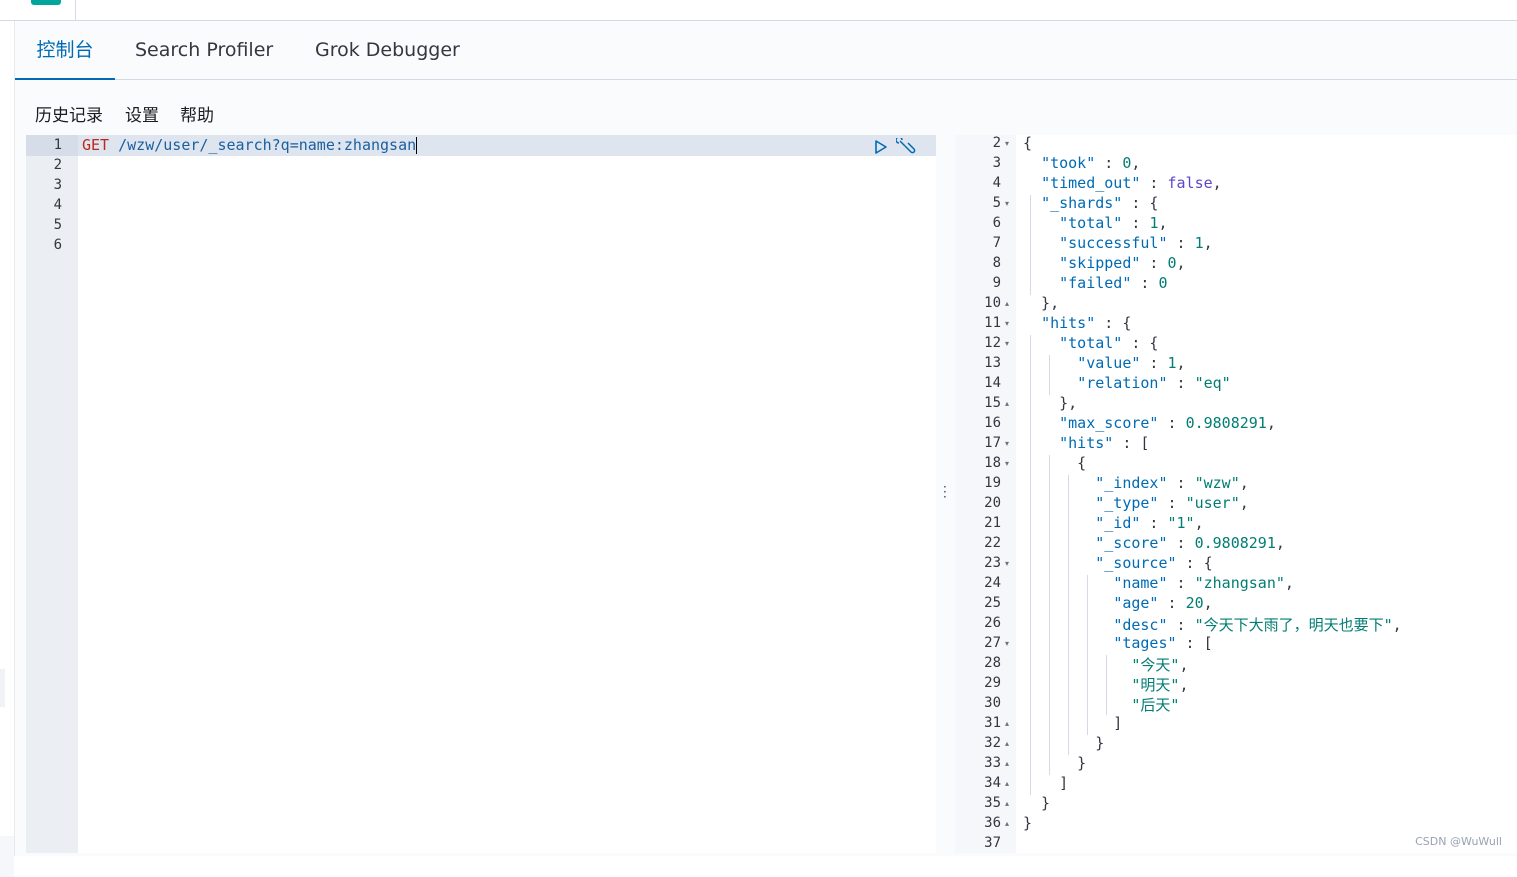  I want to click on response-code-line: },, so click(1050, 403).